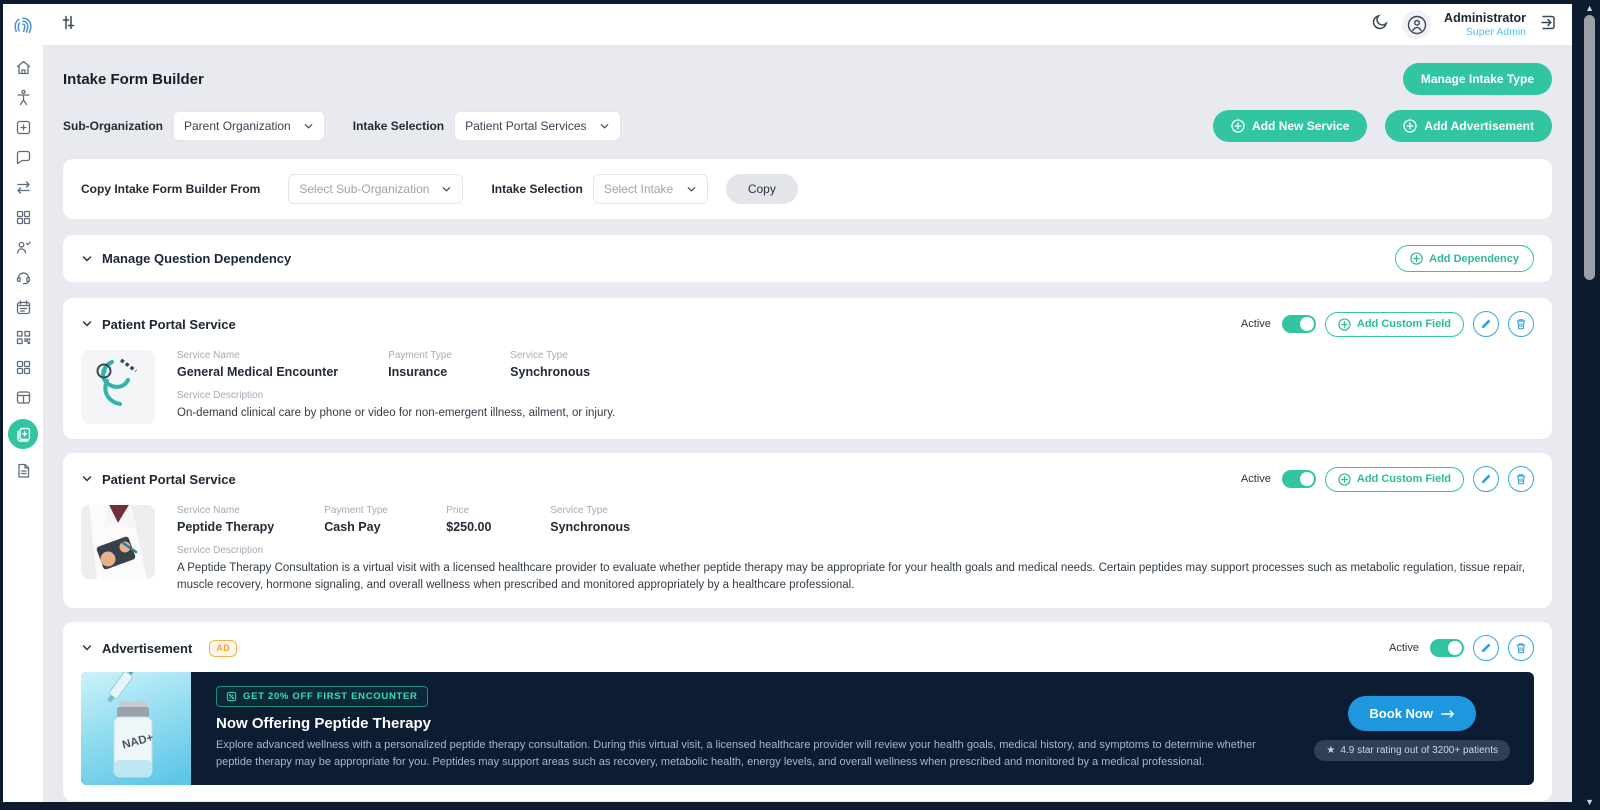 The width and height of the screenshot is (1600, 810). What do you see at coordinates (1589, 8) in the screenshot?
I see `scroll-up-arrow-icon: ▲` at bounding box center [1589, 8].